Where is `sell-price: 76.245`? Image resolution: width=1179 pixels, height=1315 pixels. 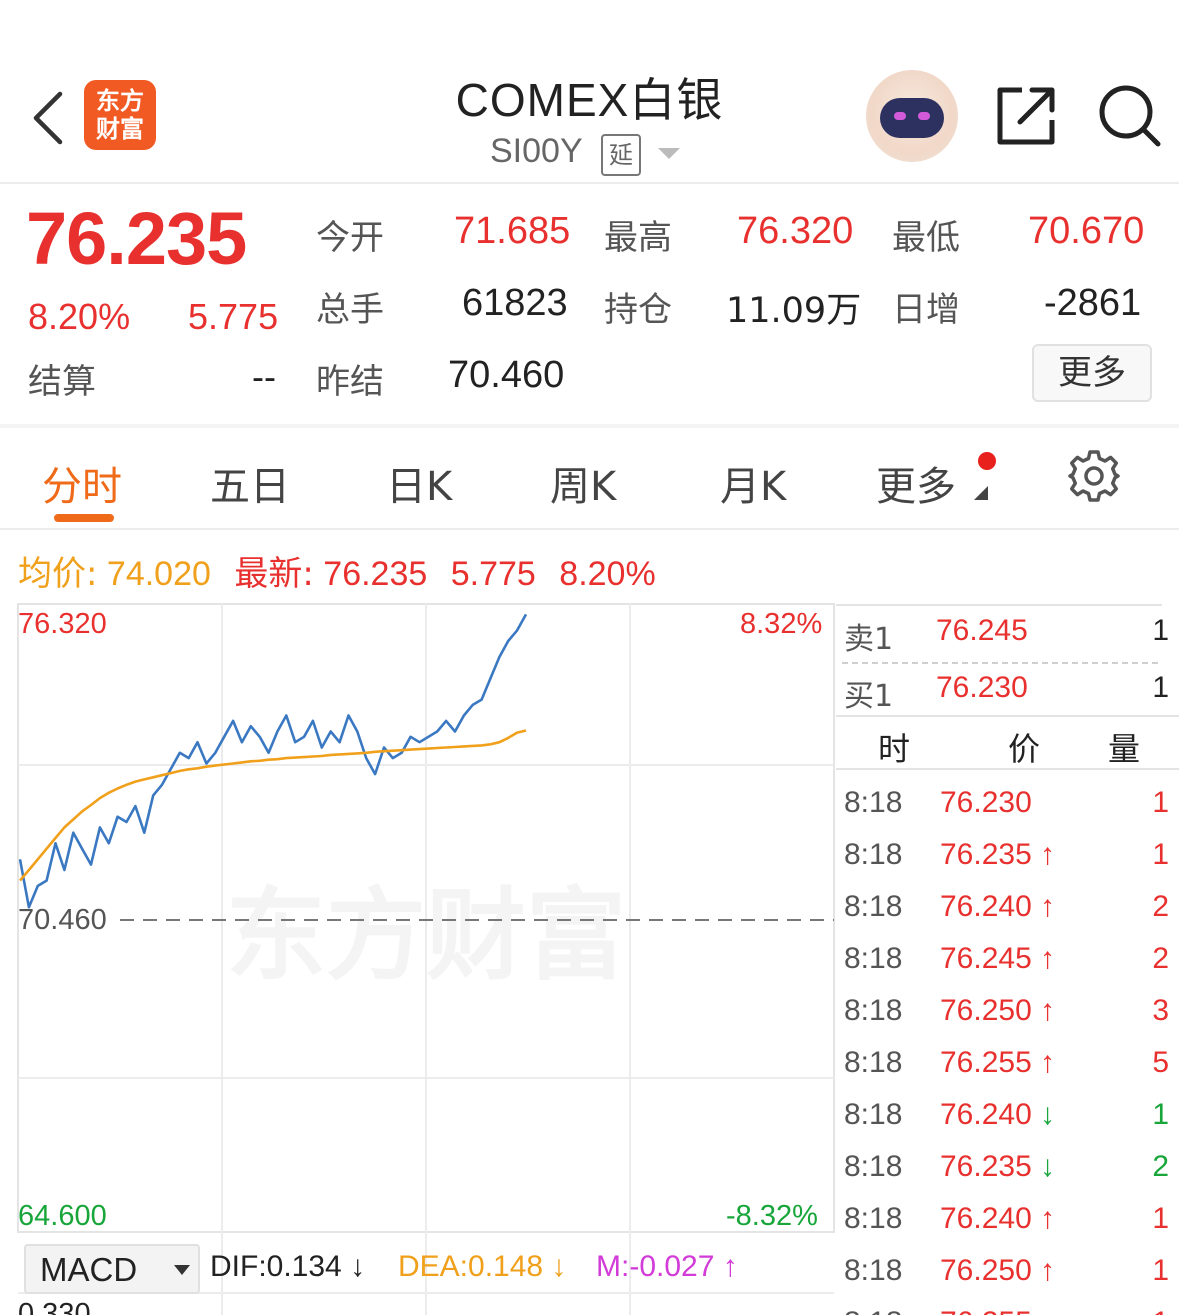
sell-price: 76.245 is located at coordinates (982, 630).